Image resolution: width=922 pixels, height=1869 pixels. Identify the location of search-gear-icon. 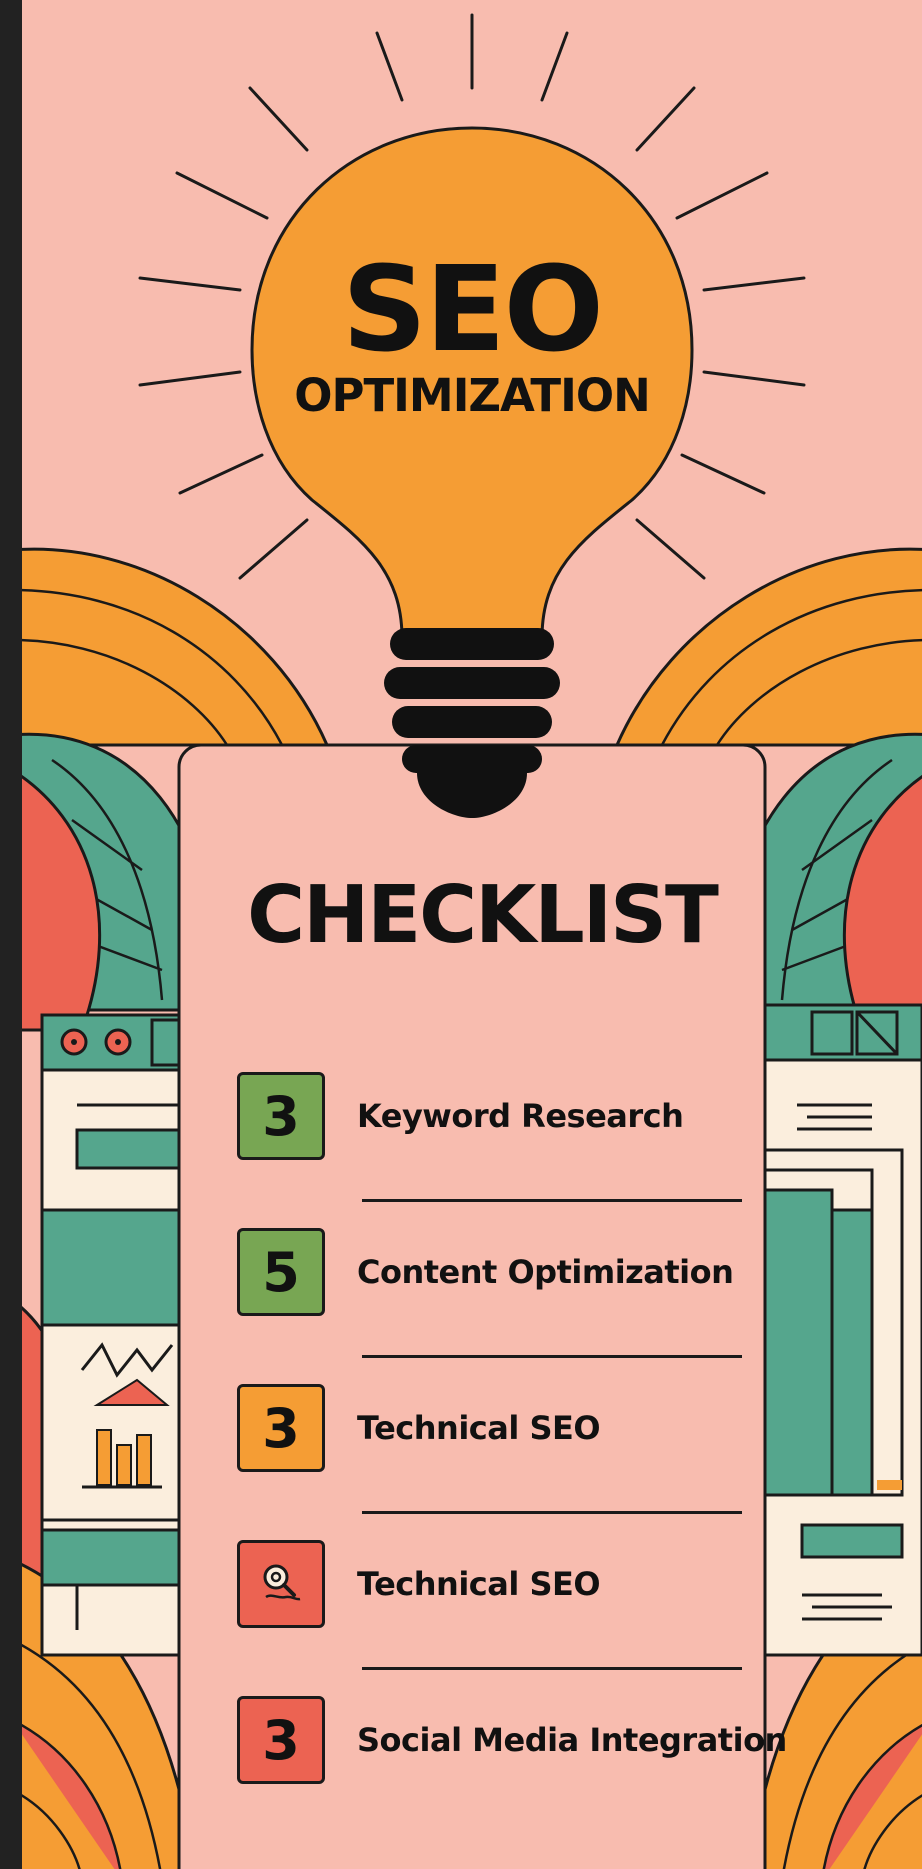
(282, 1582).